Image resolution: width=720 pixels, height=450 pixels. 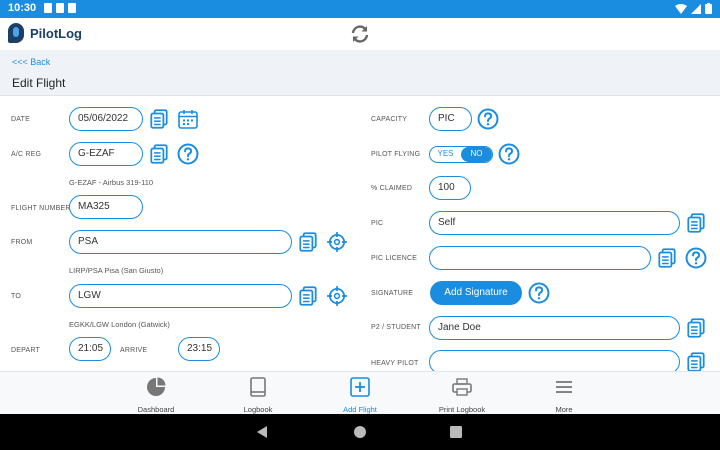 What do you see at coordinates (564, 387) in the screenshot?
I see `menu-icon` at bounding box center [564, 387].